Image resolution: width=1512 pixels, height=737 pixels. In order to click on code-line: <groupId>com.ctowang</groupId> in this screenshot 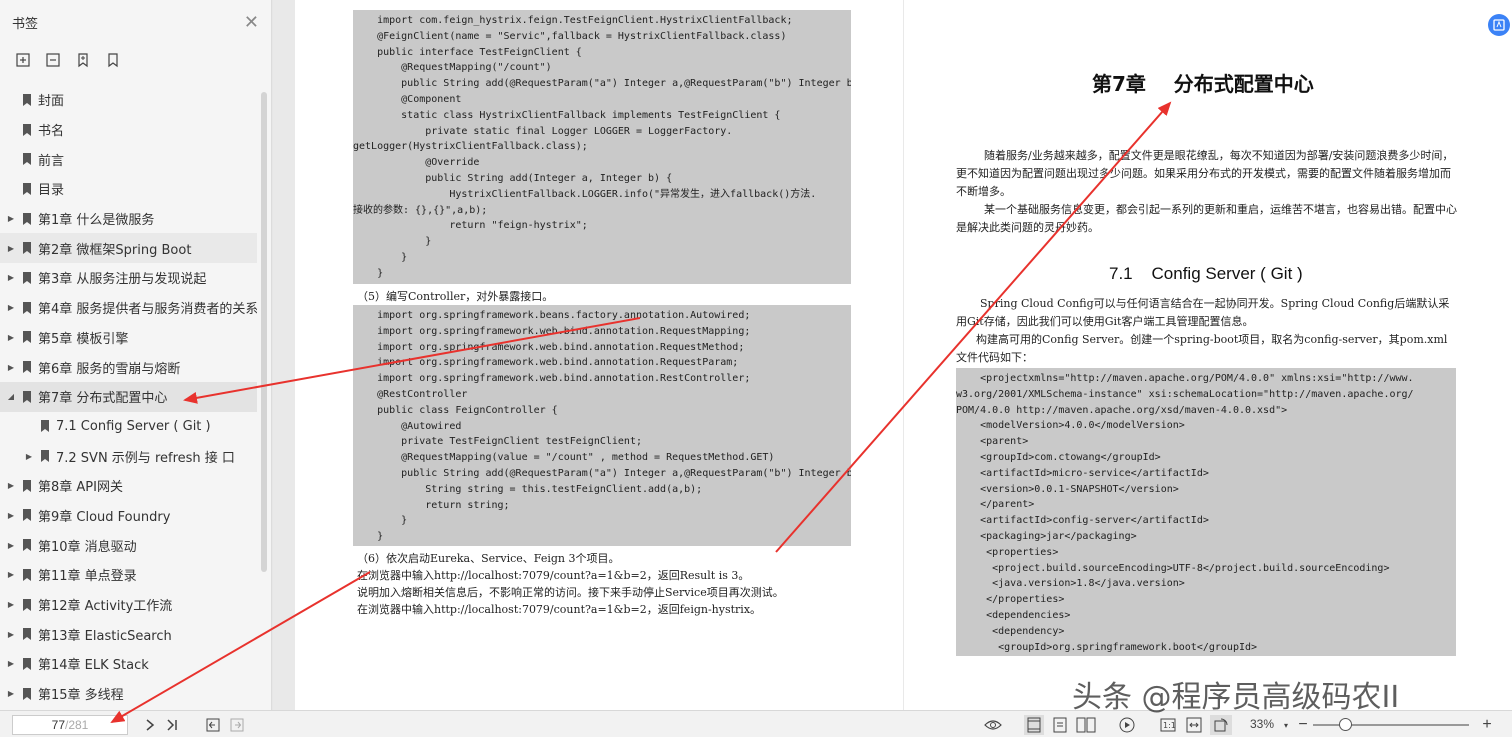, I will do `click(1058, 457)`.